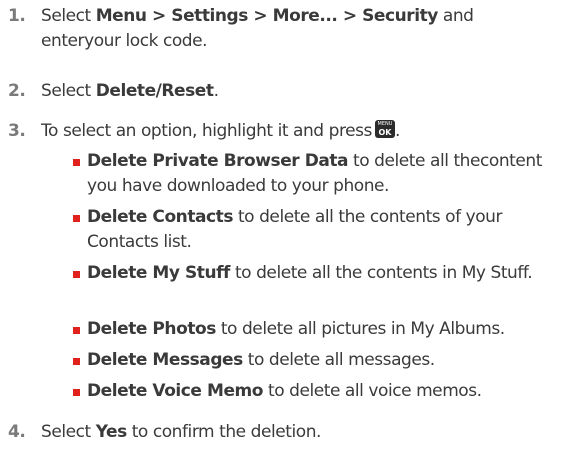 The width and height of the screenshot is (568, 451). What do you see at coordinates (17, 131) in the screenshot?
I see `step-number: 3.` at bounding box center [17, 131].